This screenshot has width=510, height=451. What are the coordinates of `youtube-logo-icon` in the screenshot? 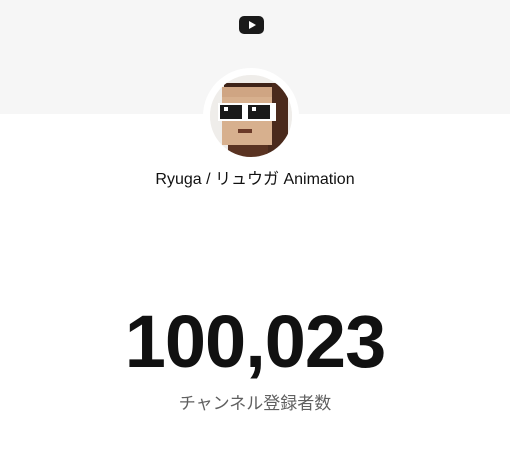 It's located at (251, 25).